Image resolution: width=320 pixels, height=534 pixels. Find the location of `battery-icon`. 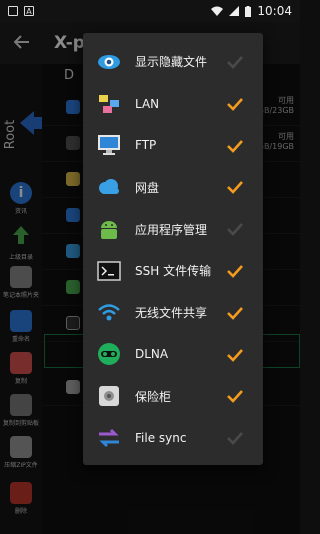

battery-icon is located at coordinates (248, 11).